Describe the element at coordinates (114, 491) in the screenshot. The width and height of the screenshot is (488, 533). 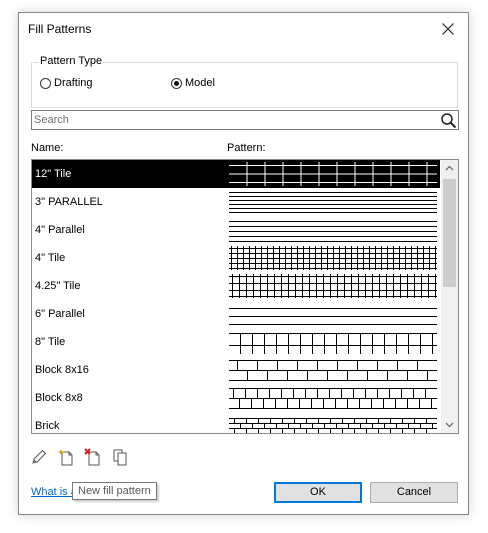
I see `new-pattern-tooltip: New fill pattern` at that location.